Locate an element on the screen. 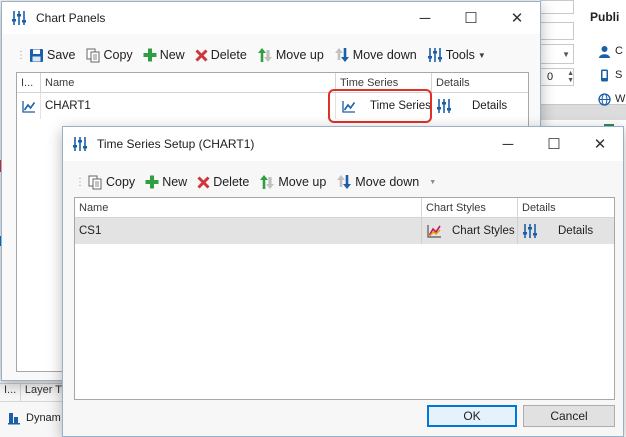 The image size is (626, 437). right-panel-item: S is located at coordinates (612, 75).